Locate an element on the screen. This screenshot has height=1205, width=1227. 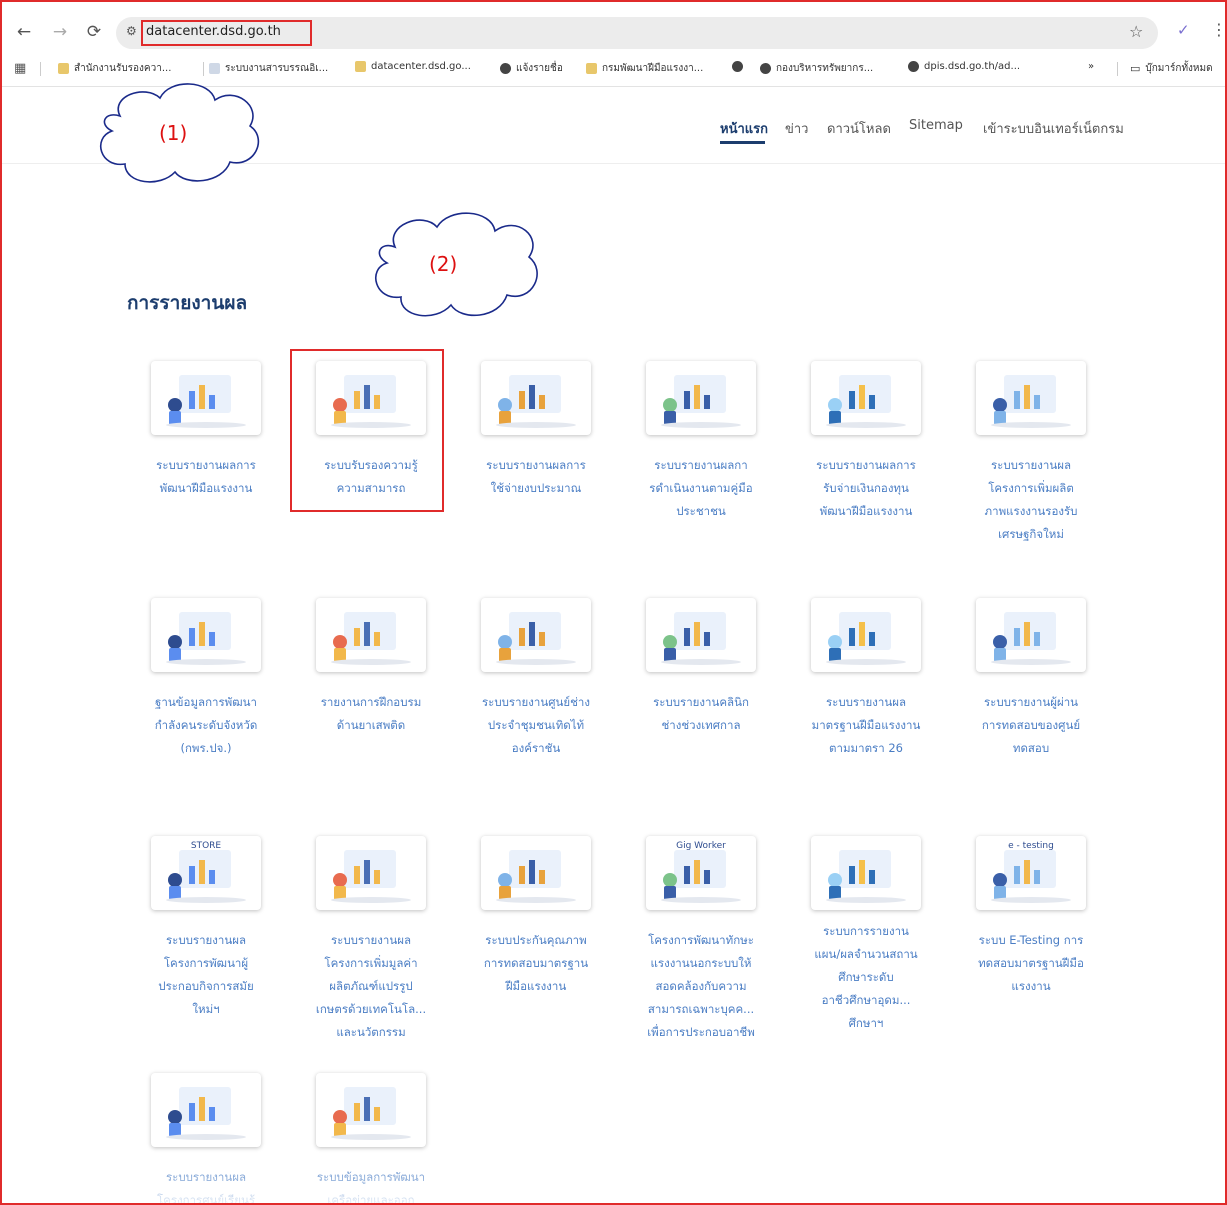
back-icon: ← is located at coordinates (24, 32).